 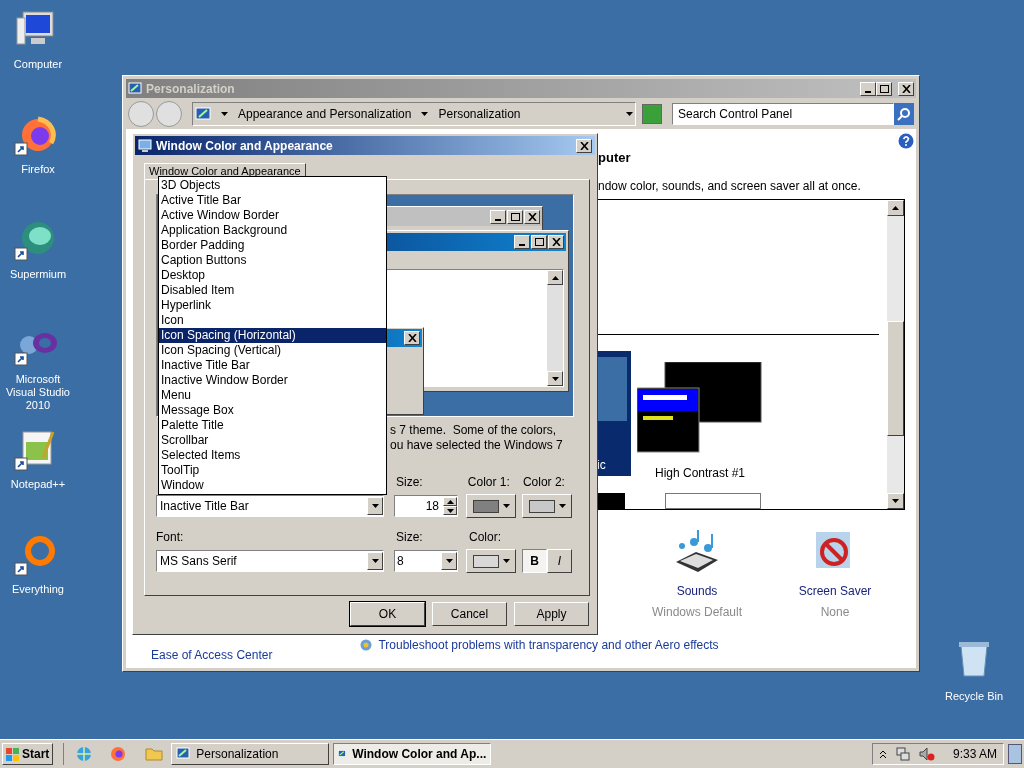 I want to click on network-icon, so click(x=902, y=754).